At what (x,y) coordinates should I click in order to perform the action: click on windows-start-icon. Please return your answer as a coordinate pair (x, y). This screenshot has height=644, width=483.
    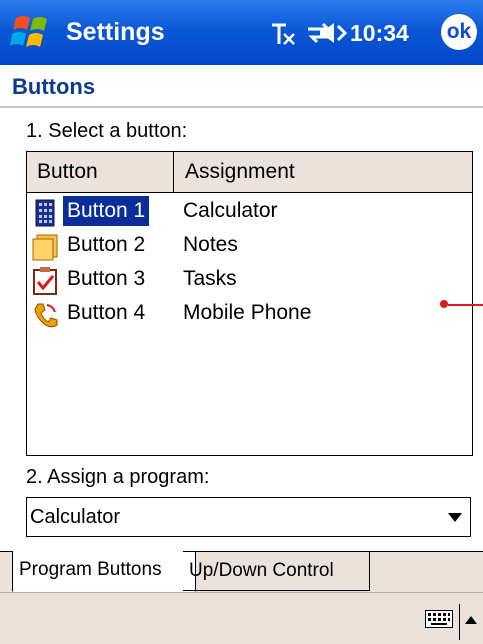
    Looking at the image, I should click on (33, 32).